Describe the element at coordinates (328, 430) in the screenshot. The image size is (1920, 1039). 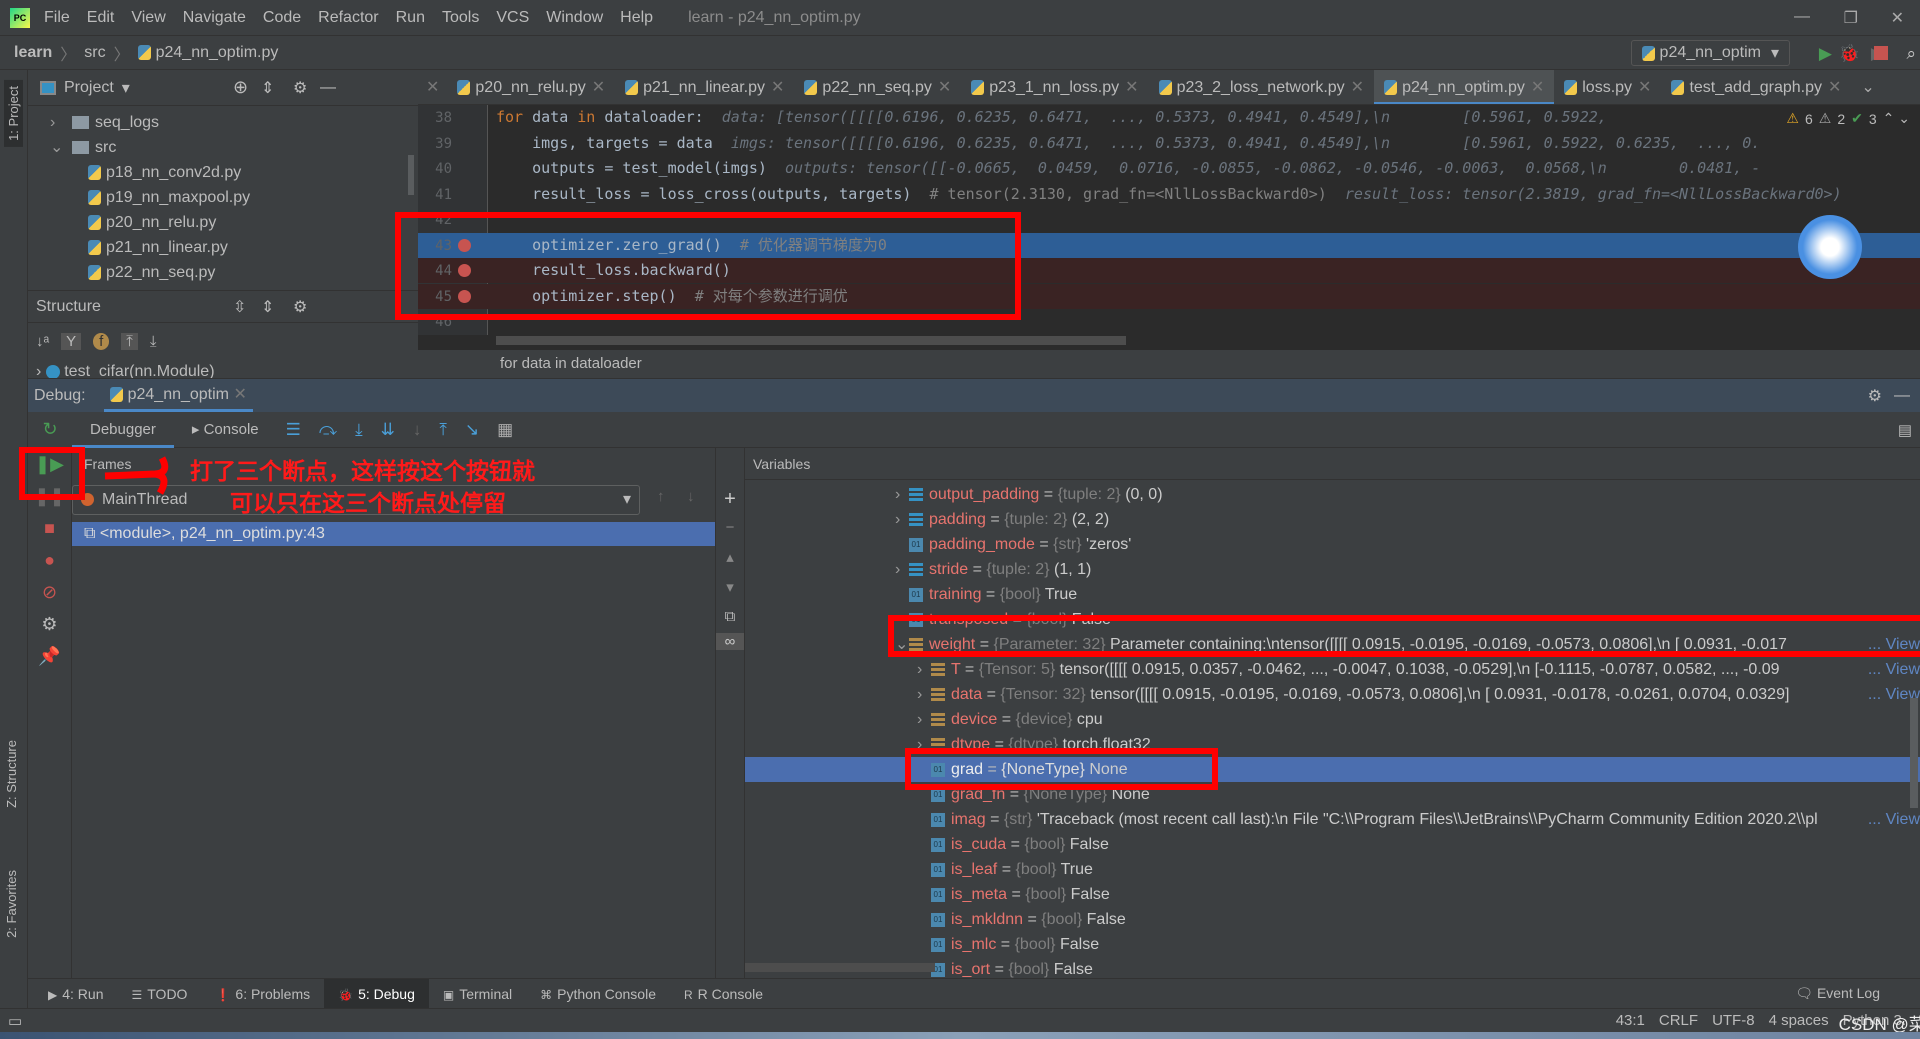
I see `step-over-icon: ⤼` at that location.